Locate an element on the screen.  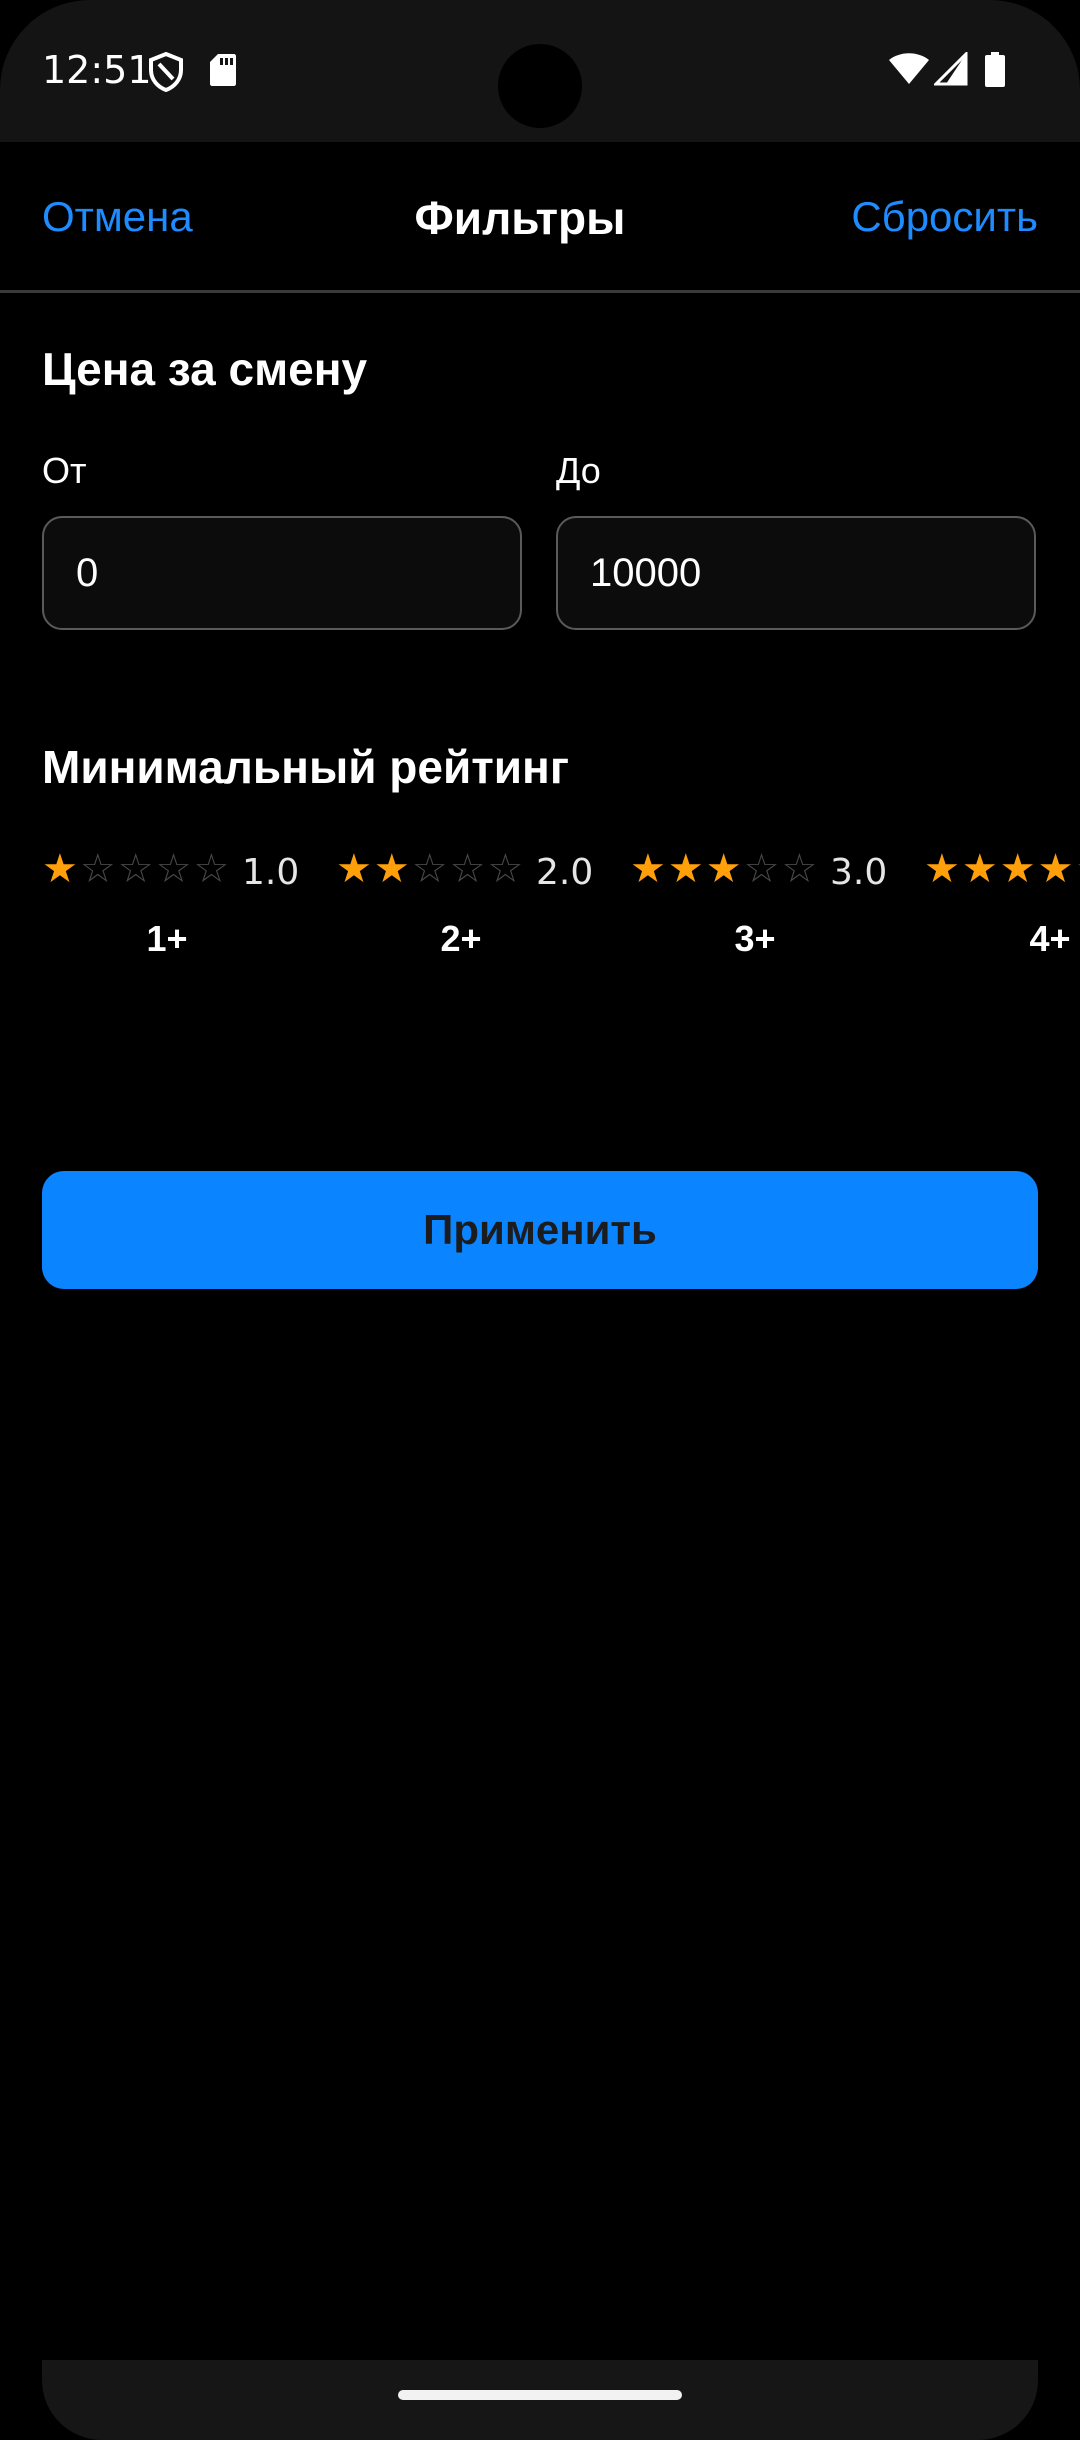
rating-option-3: ★★★☆☆ 3.0 3+ is located at coordinates (780, 906).